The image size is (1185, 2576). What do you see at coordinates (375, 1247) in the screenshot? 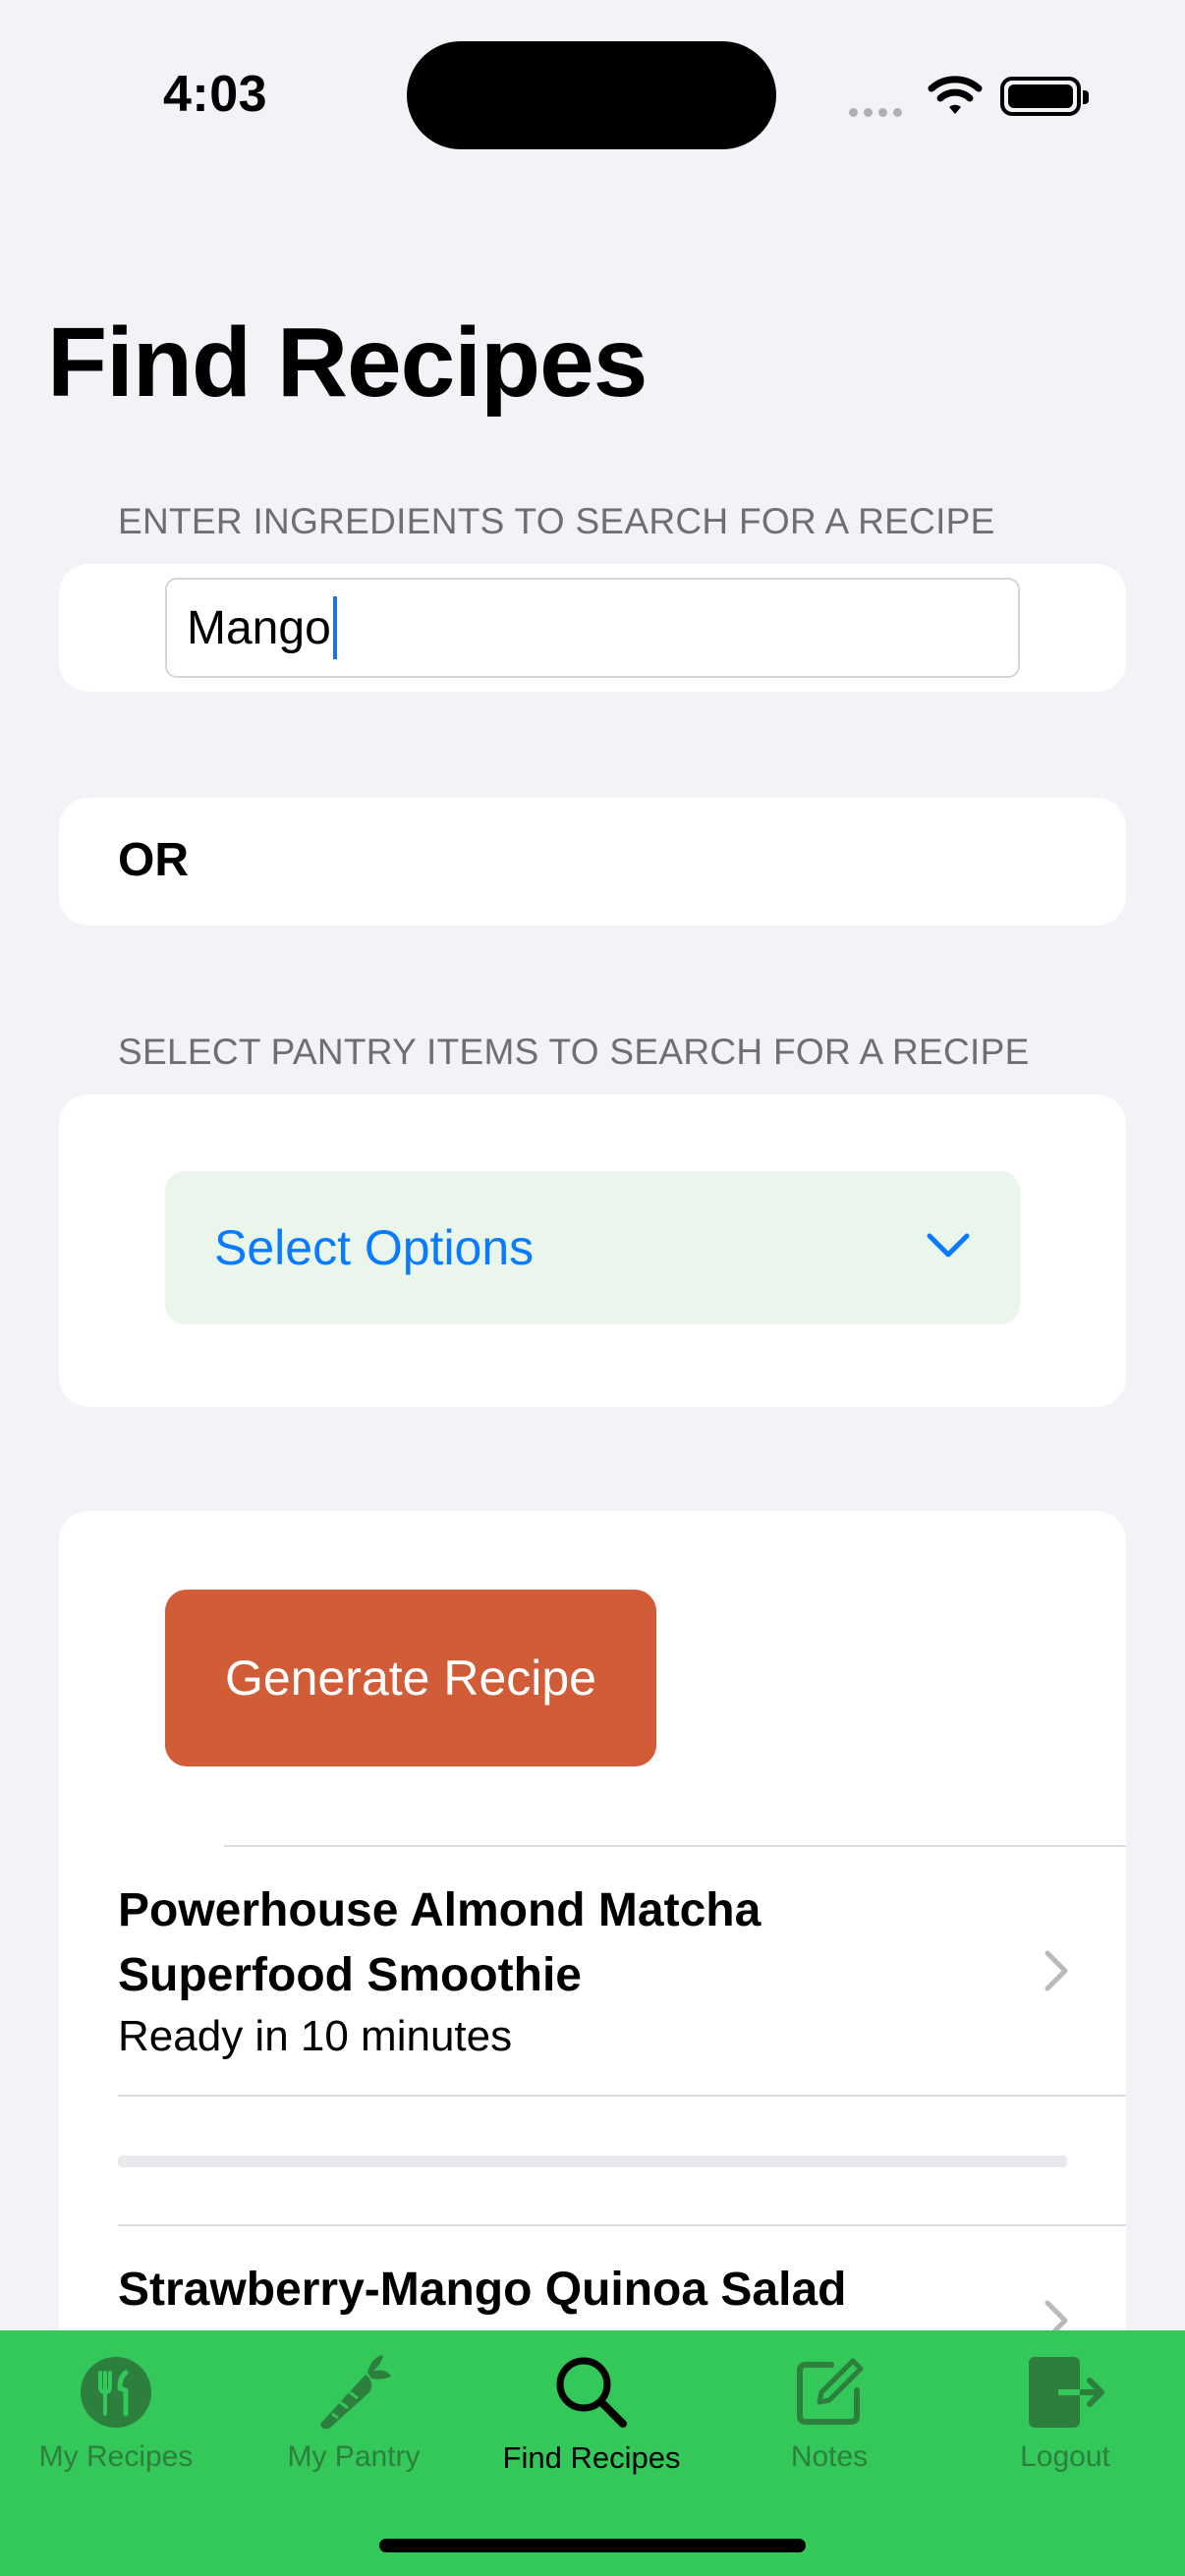
I see `dropdown-label: Select Options` at bounding box center [375, 1247].